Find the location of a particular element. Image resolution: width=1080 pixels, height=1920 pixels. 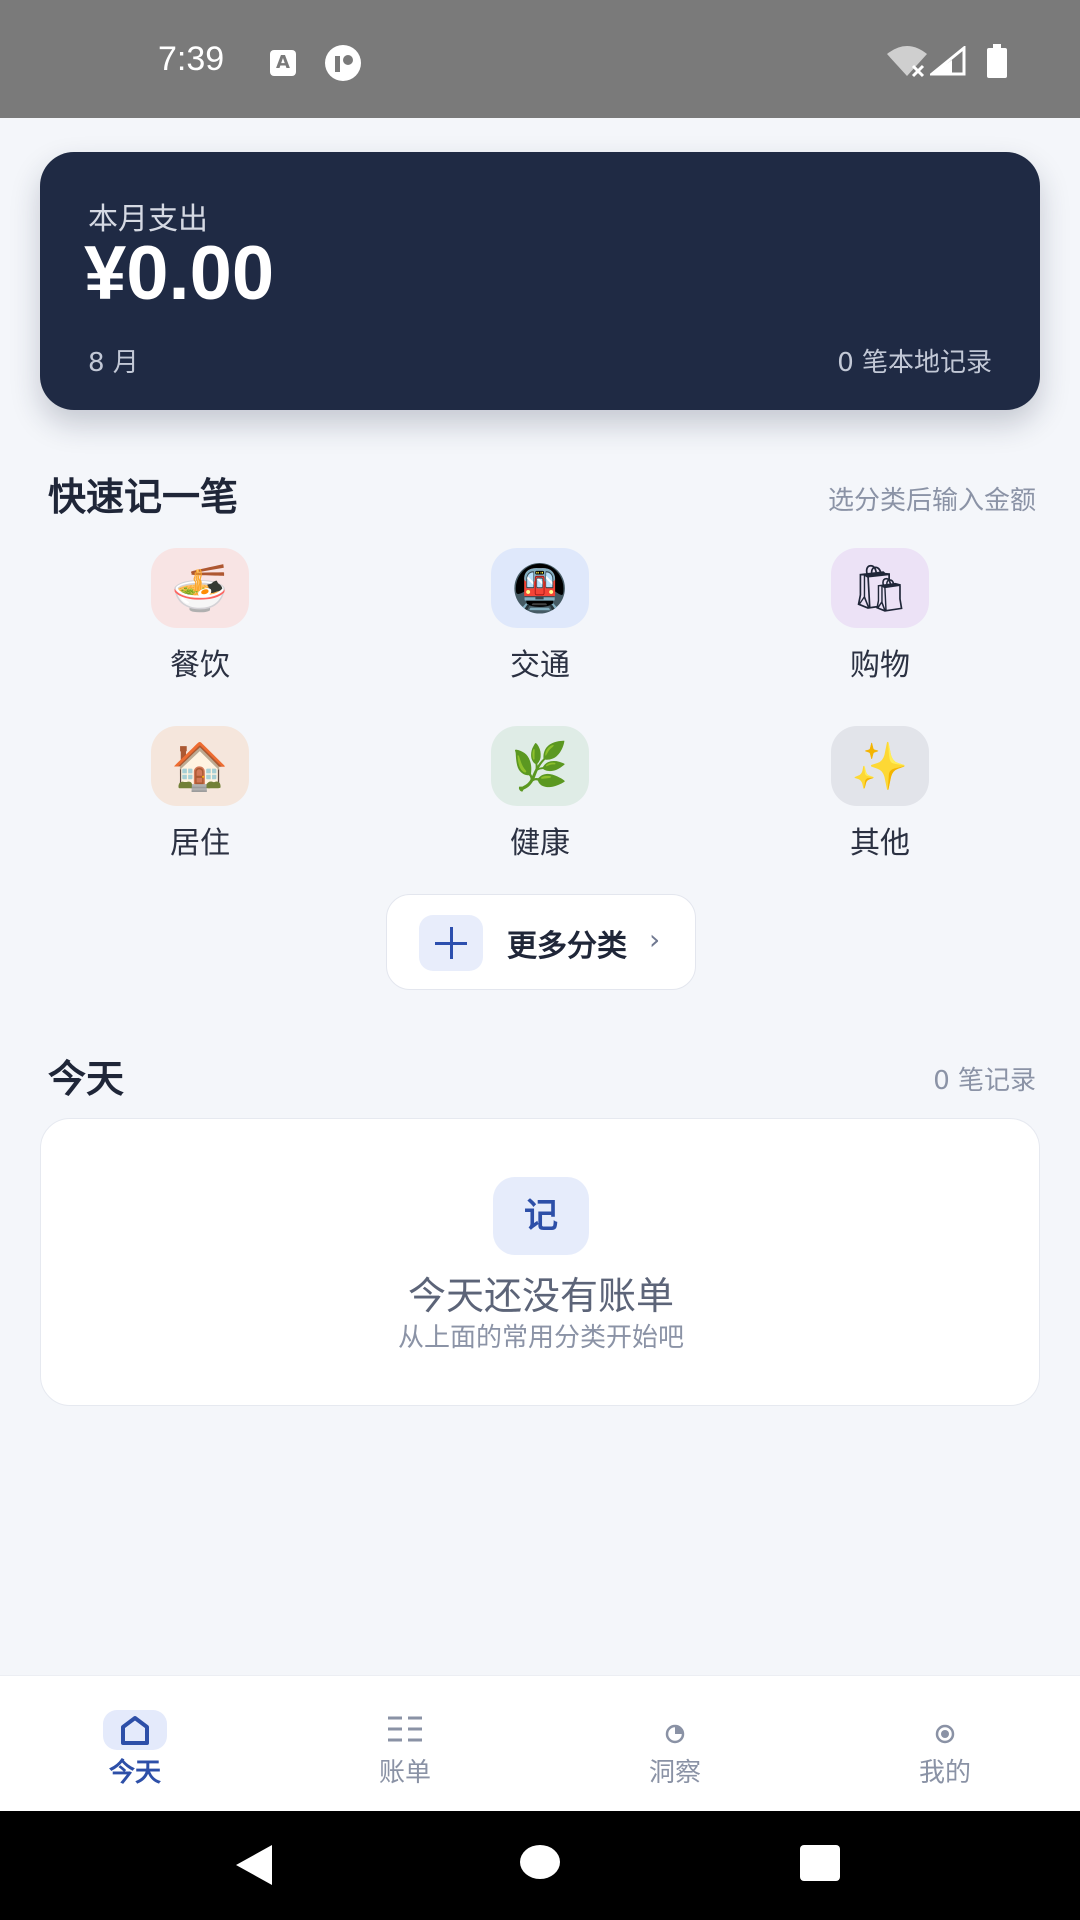

circle-app-icon is located at coordinates (343, 63).